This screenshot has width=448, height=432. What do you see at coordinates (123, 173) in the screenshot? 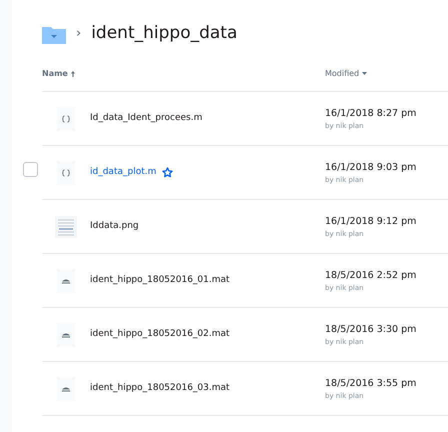
I see `file-name: id_data_plot.m` at bounding box center [123, 173].